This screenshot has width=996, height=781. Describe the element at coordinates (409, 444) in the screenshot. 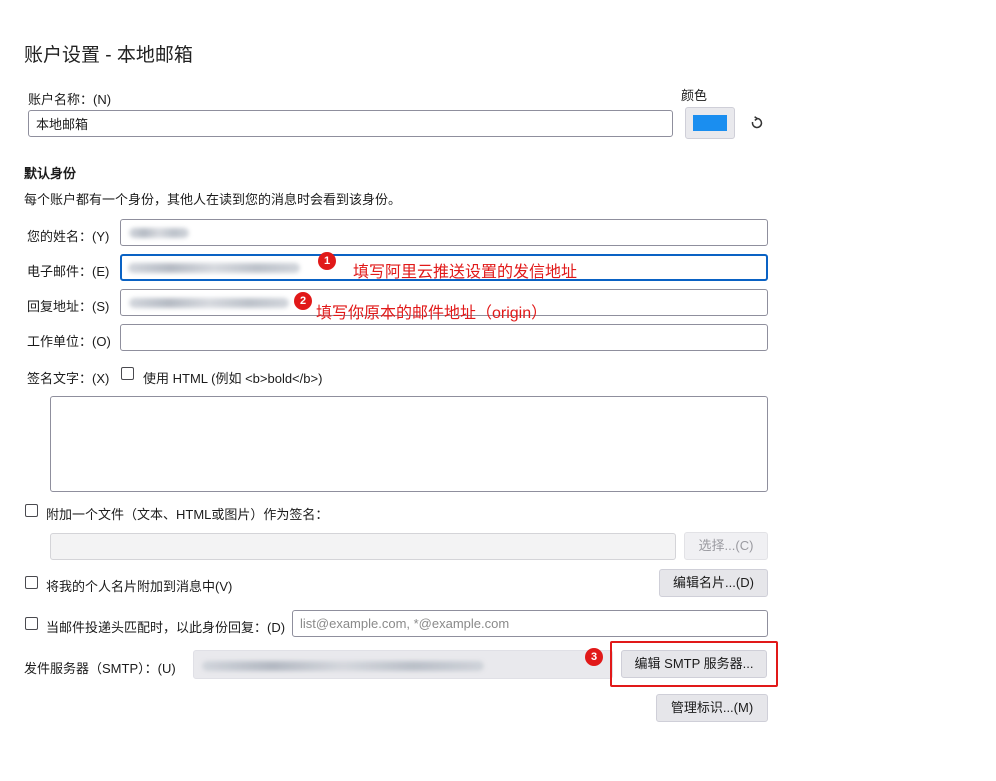

I see `signature-textarea` at that location.